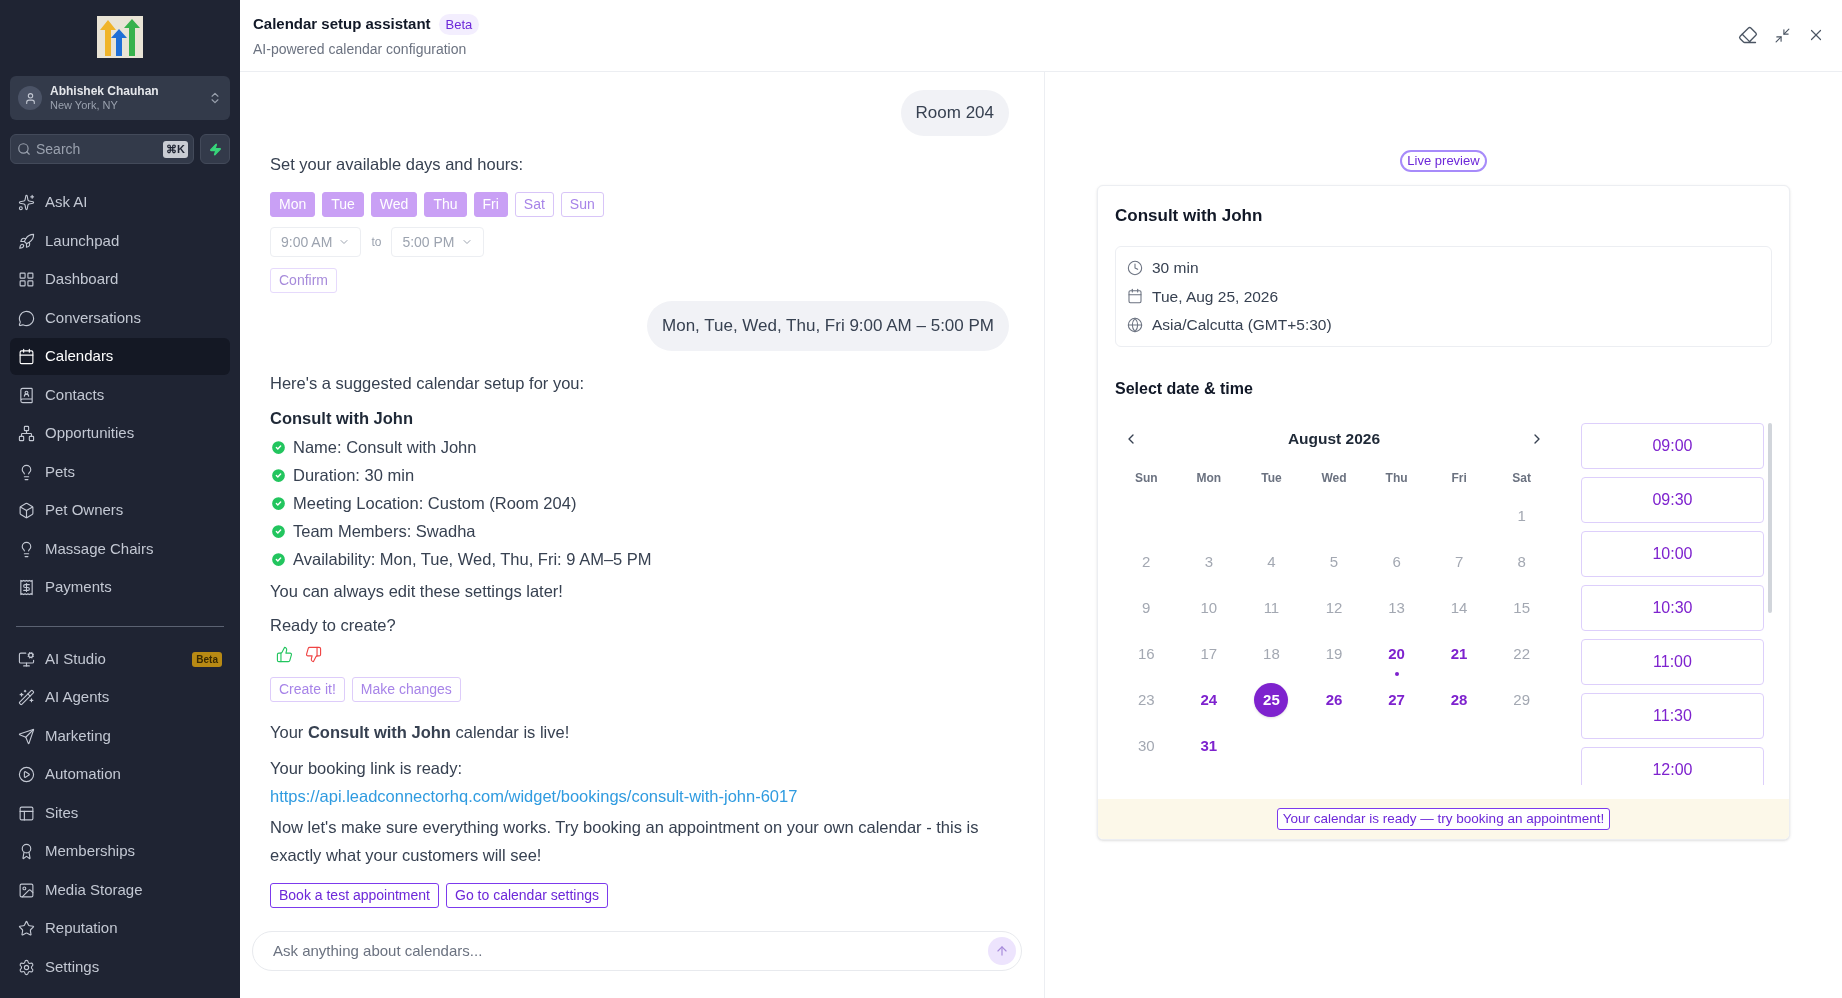 The image size is (1842, 998). I want to click on account-location: New York, NY, so click(84, 105).